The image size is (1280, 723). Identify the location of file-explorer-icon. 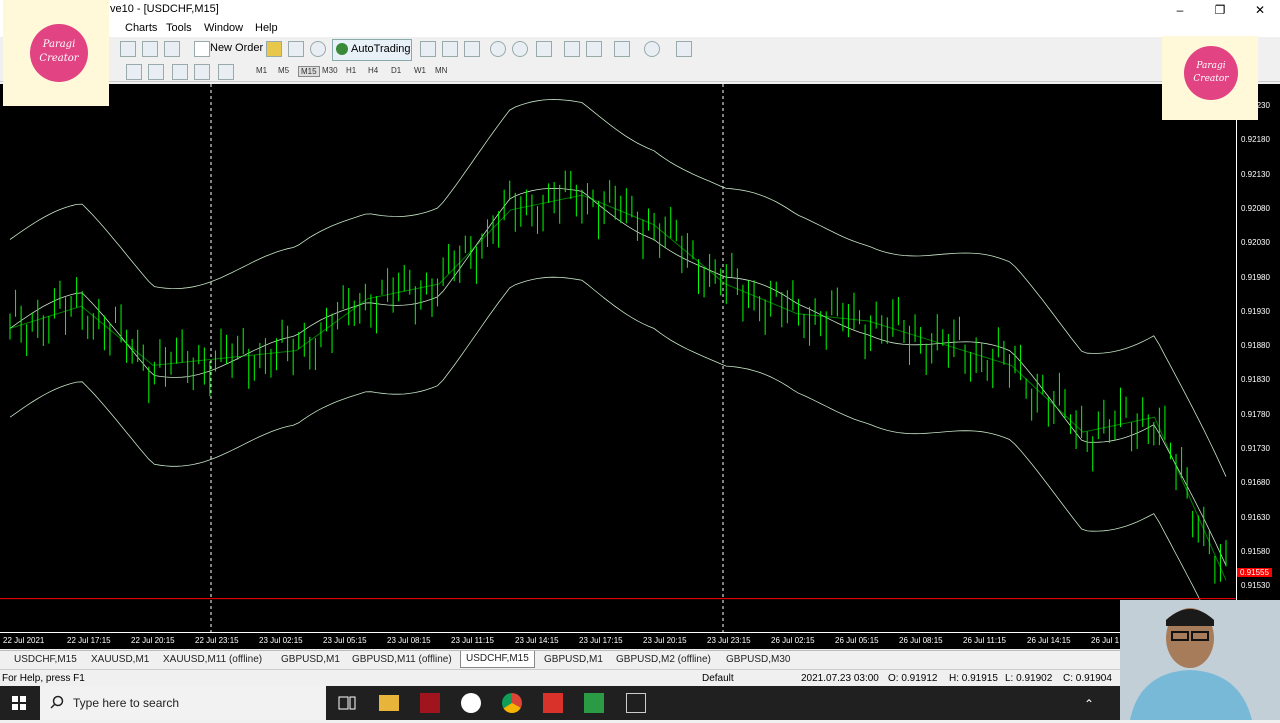
(389, 703).